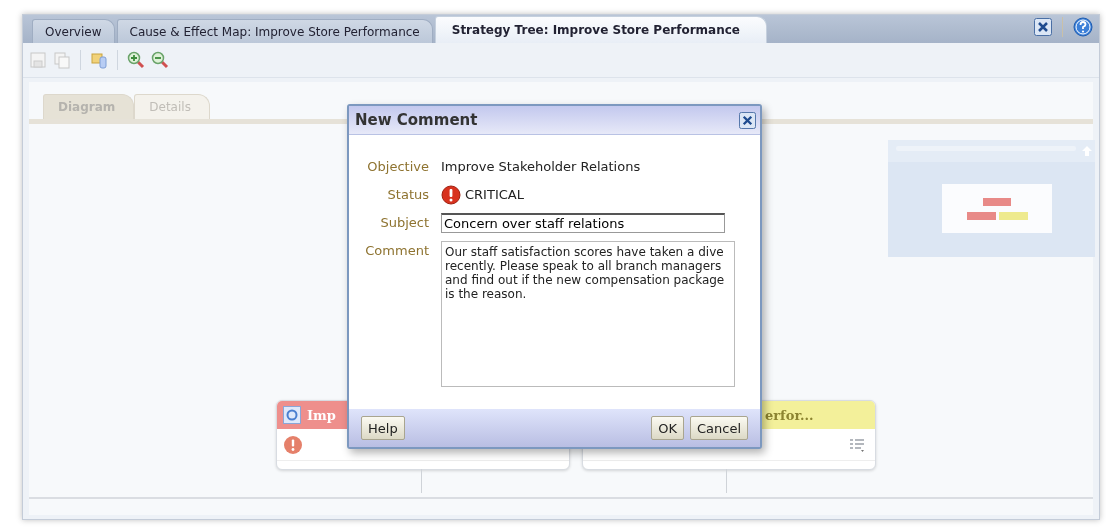 This screenshot has width=1106, height=528. I want to click on node-title: Imp, so click(321, 415).